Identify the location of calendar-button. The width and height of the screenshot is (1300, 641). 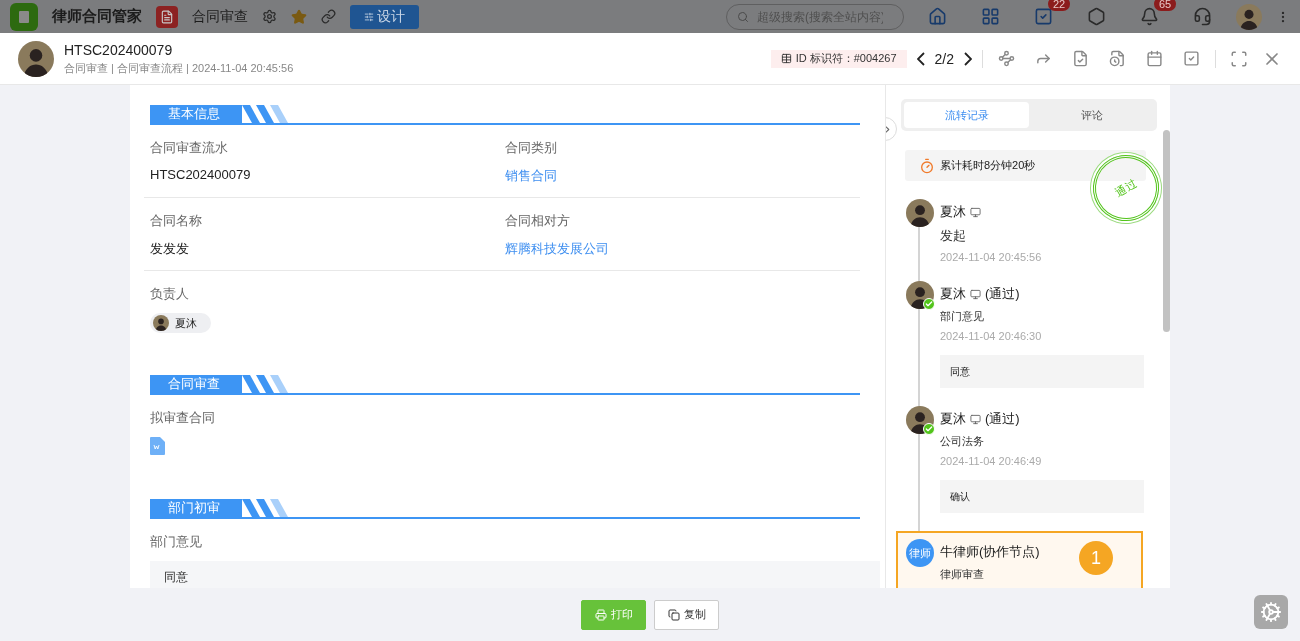
(1154, 58).